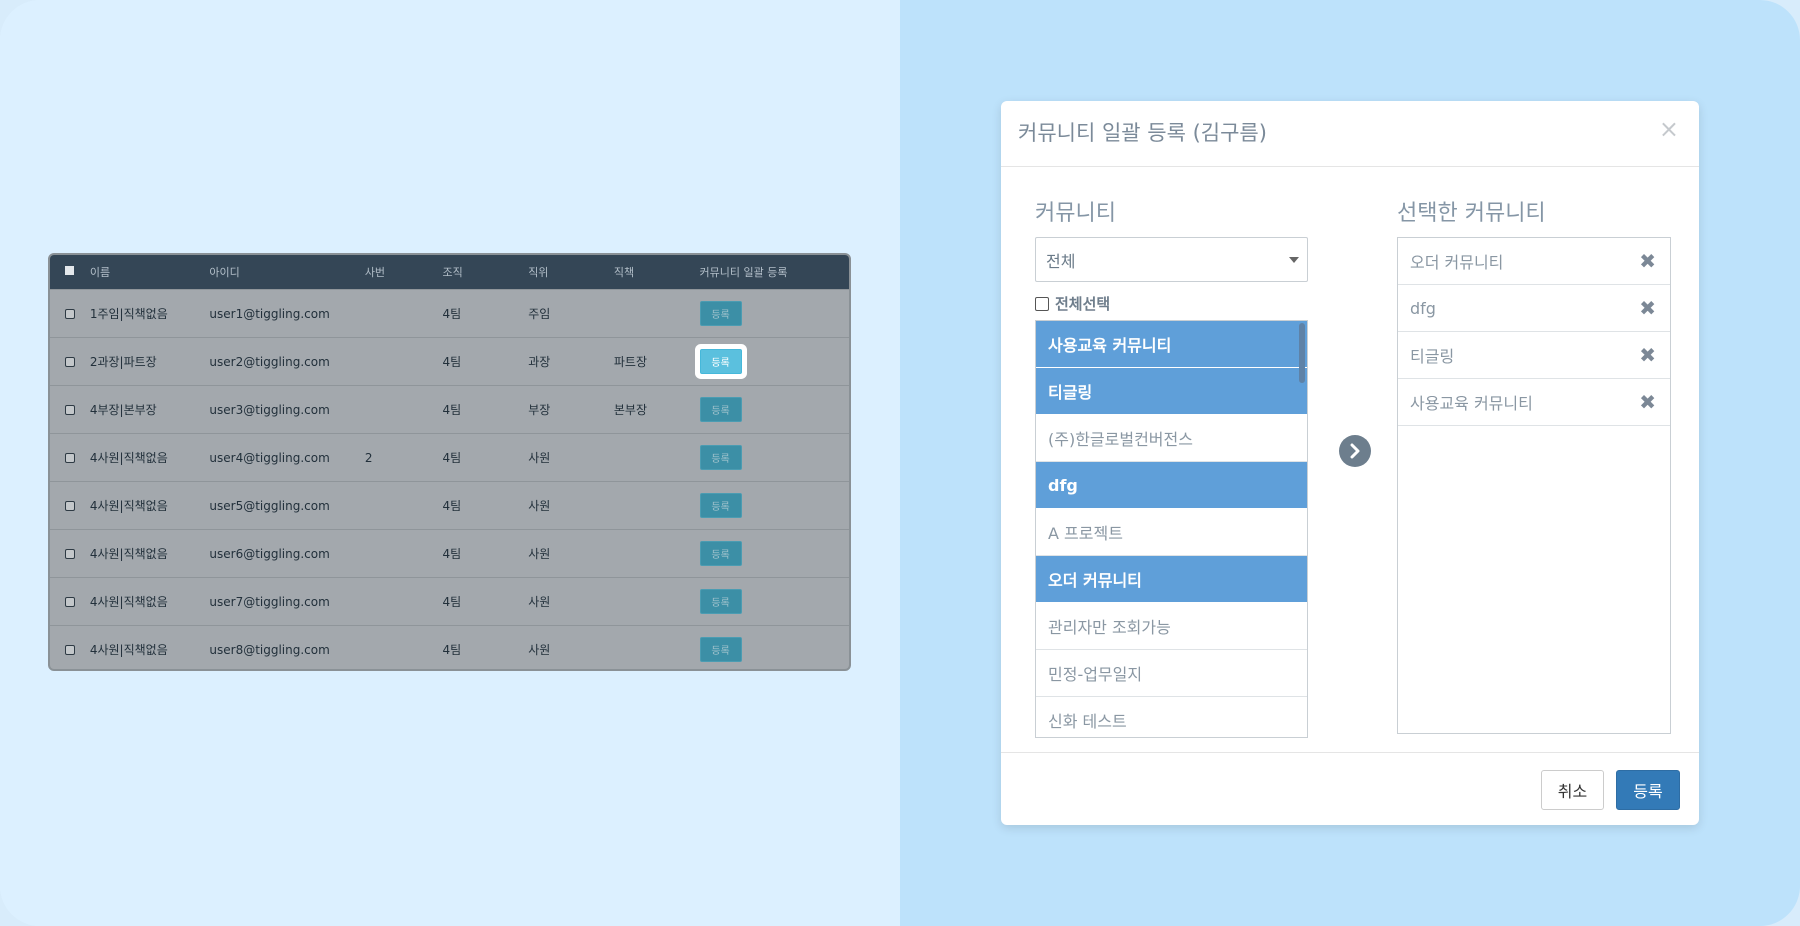  Describe the element at coordinates (1534, 261) in the screenshot. I see `selected-community-item: 오더 커뮤니티 ✖` at that location.